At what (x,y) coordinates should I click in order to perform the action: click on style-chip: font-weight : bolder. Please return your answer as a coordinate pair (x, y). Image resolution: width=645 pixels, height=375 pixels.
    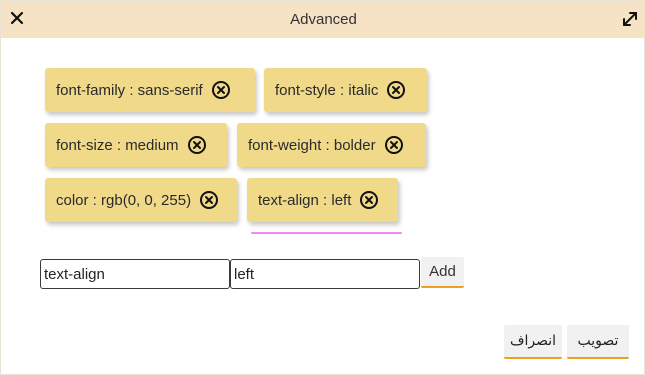
    Looking at the image, I should click on (331, 145).